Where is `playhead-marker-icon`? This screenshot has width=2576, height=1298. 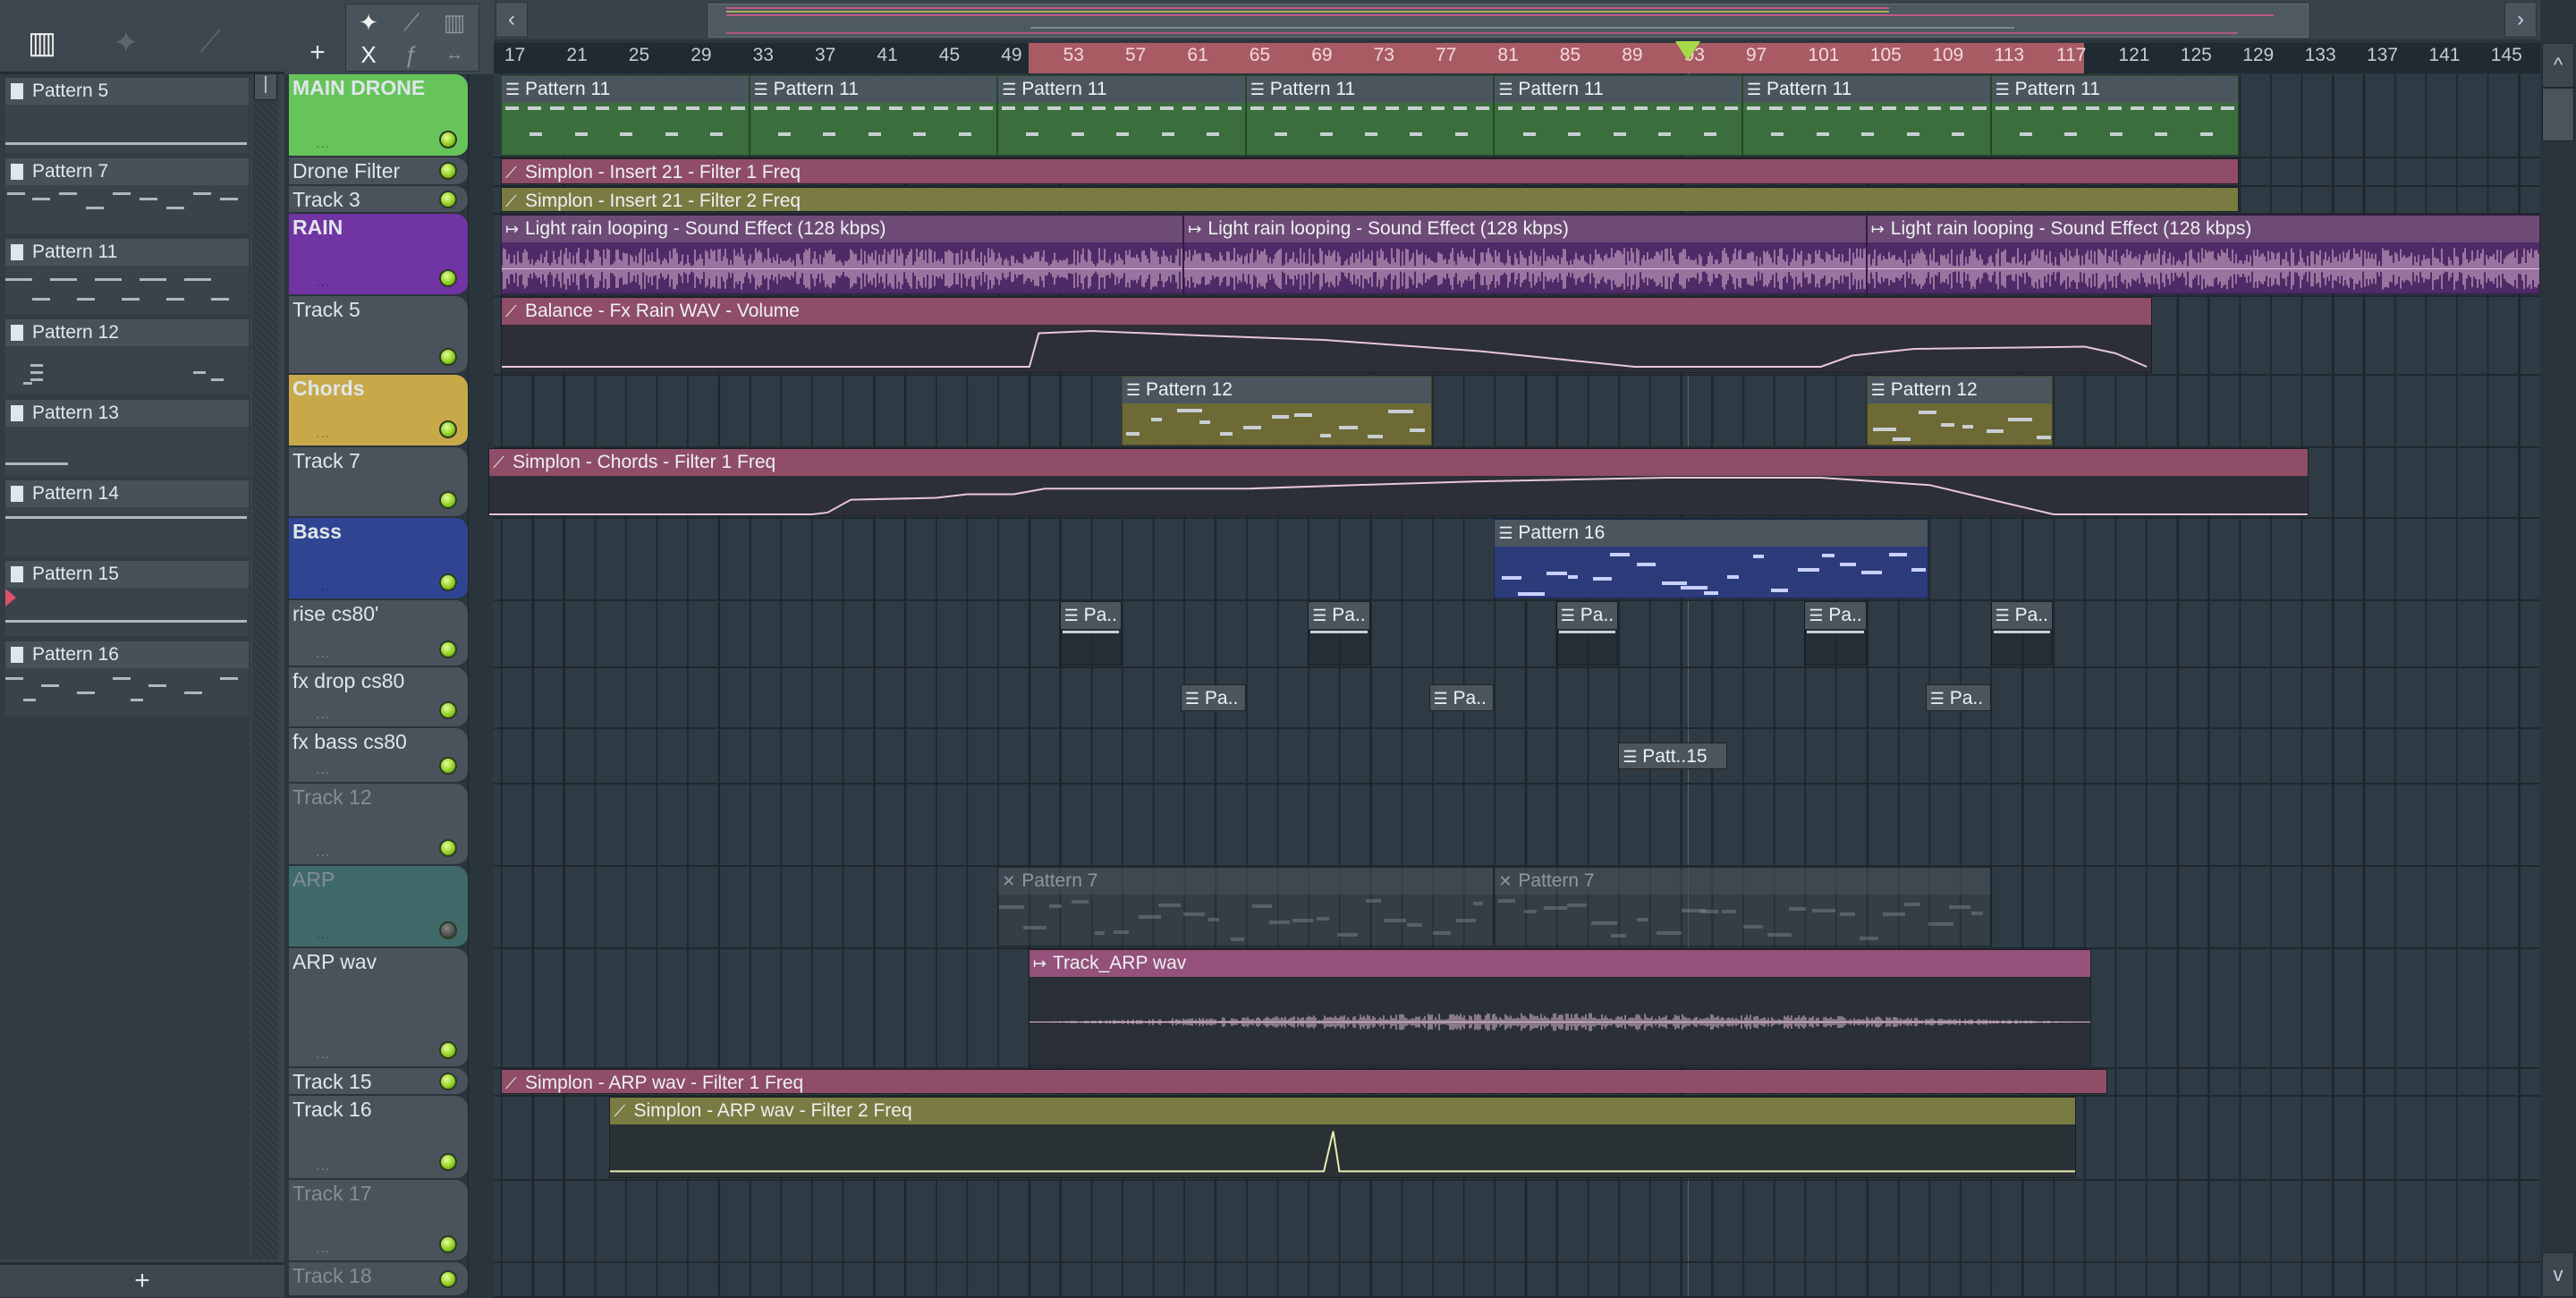 playhead-marker-icon is located at coordinates (1688, 51).